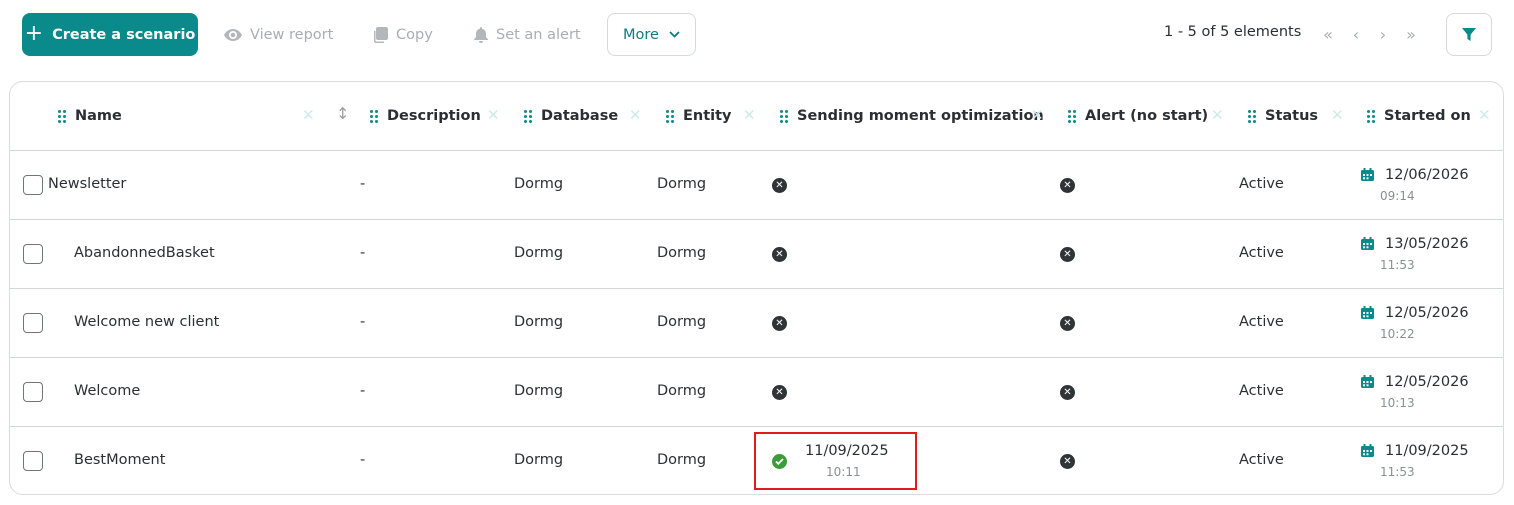 This screenshot has width=1514, height=505. I want to click on column-header-started-on: Started on, so click(1419, 116).